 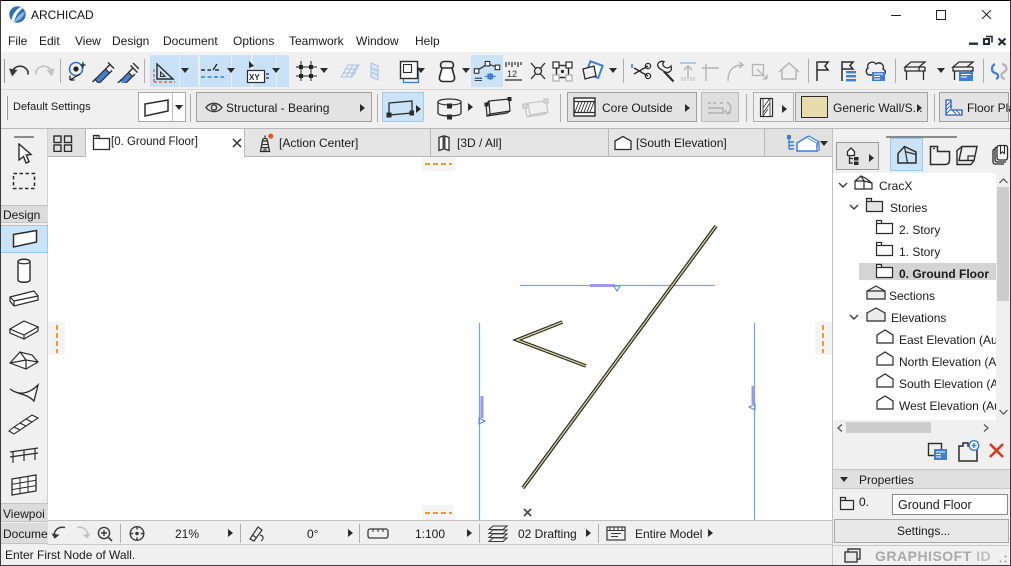 What do you see at coordinates (512, 74) in the screenshot?
I see `svg-text: 12` at bounding box center [512, 74].